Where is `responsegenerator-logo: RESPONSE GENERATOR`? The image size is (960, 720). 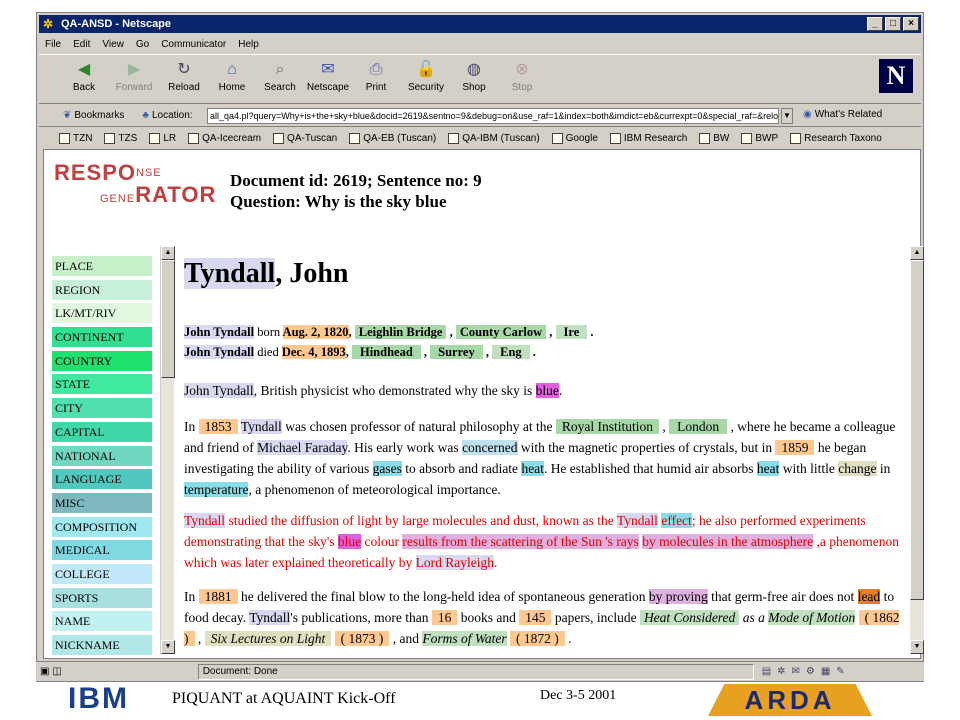 responsegenerator-logo: RESPONSE GENERATOR is located at coordinates (135, 183).